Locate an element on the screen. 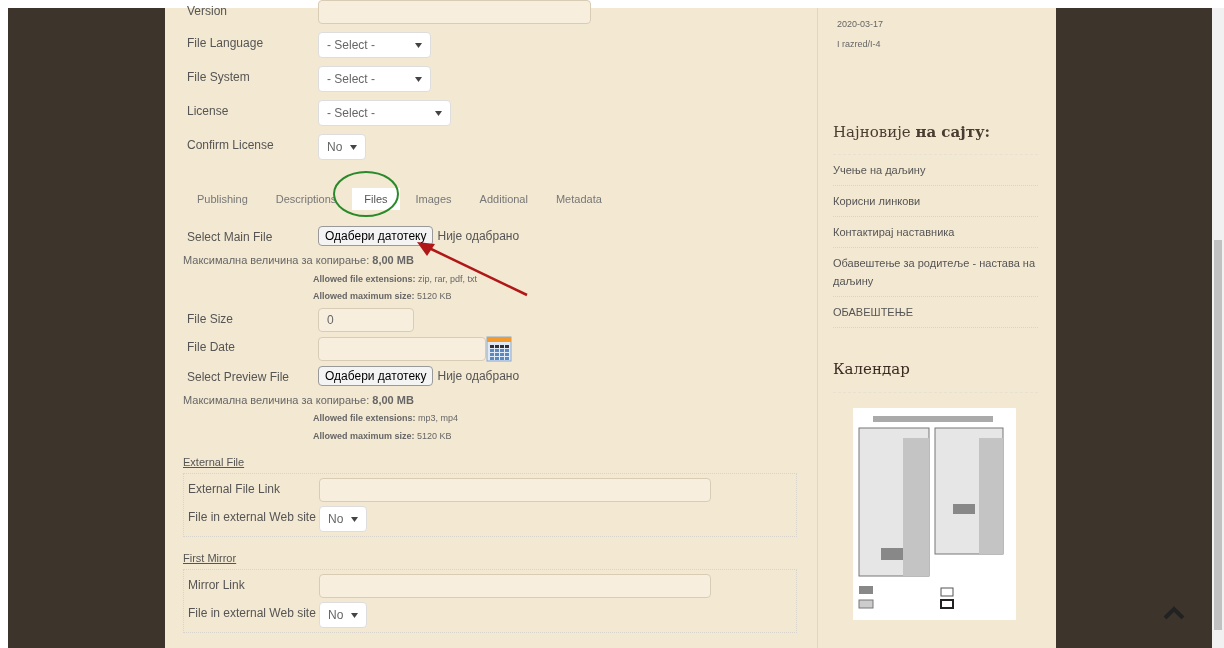 The height and width of the screenshot is (648, 1224). tab: Files is located at coordinates (376, 199).